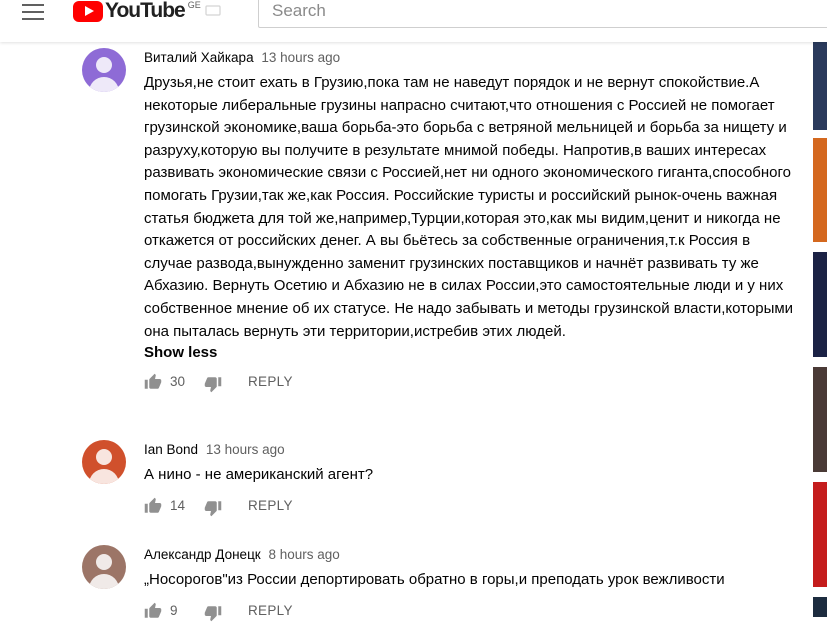  I want to click on show-less-button: Show less, so click(470, 353).